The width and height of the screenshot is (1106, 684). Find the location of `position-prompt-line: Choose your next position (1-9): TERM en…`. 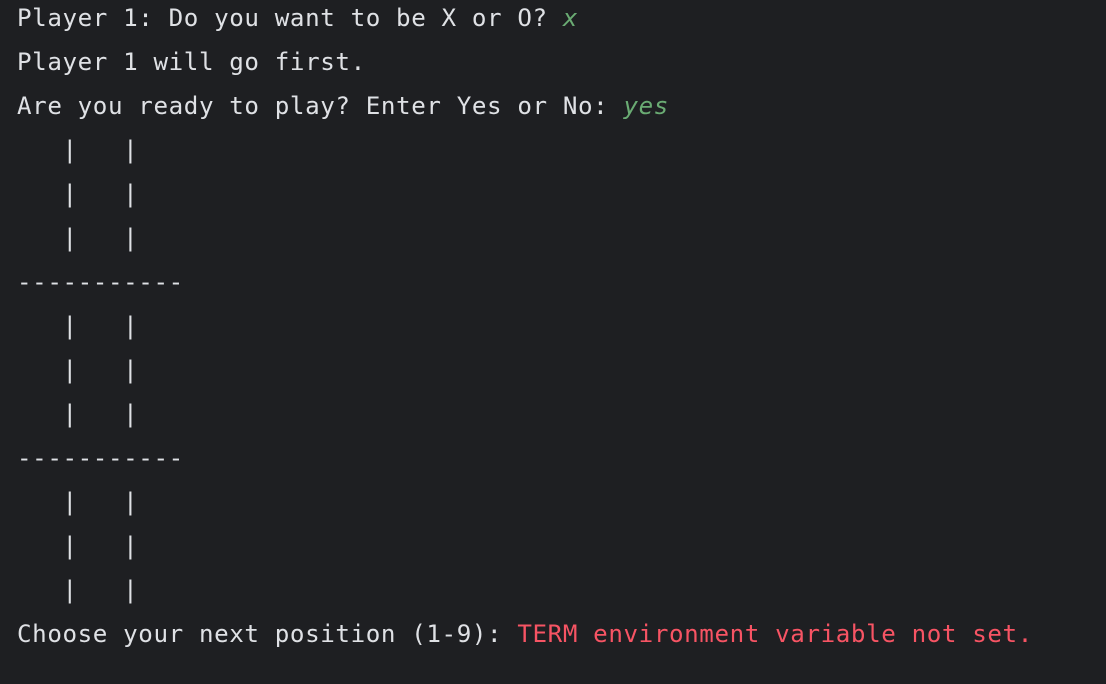

position-prompt-line: Choose your next position (1-9): TERM en… is located at coordinates (561, 639).